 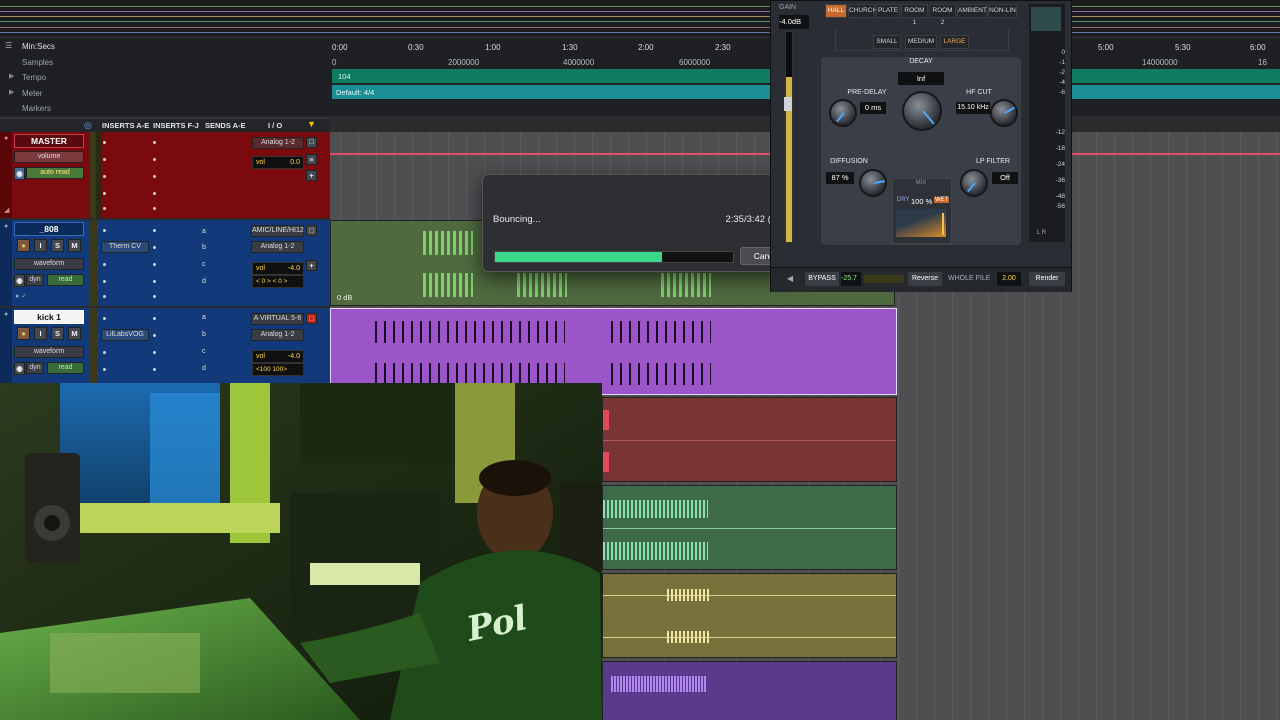 What do you see at coordinates (311, 142) in the screenshot?
I see `output-window-icon: □` at bounding box center [311, 142].